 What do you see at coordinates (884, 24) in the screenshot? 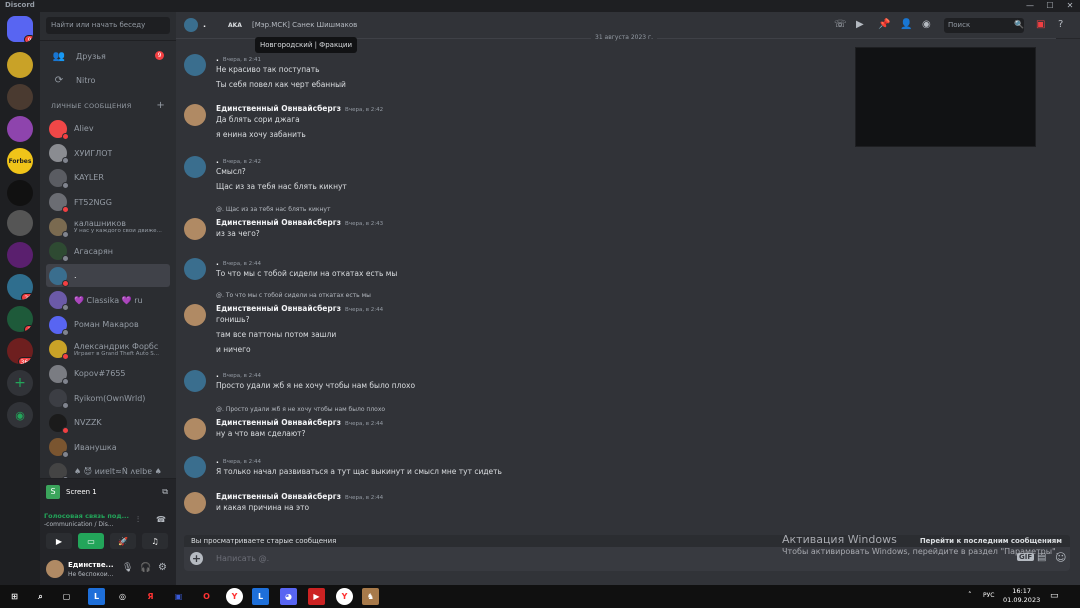
I see `pin-icon: 📌` at bounding box center [884, 24].